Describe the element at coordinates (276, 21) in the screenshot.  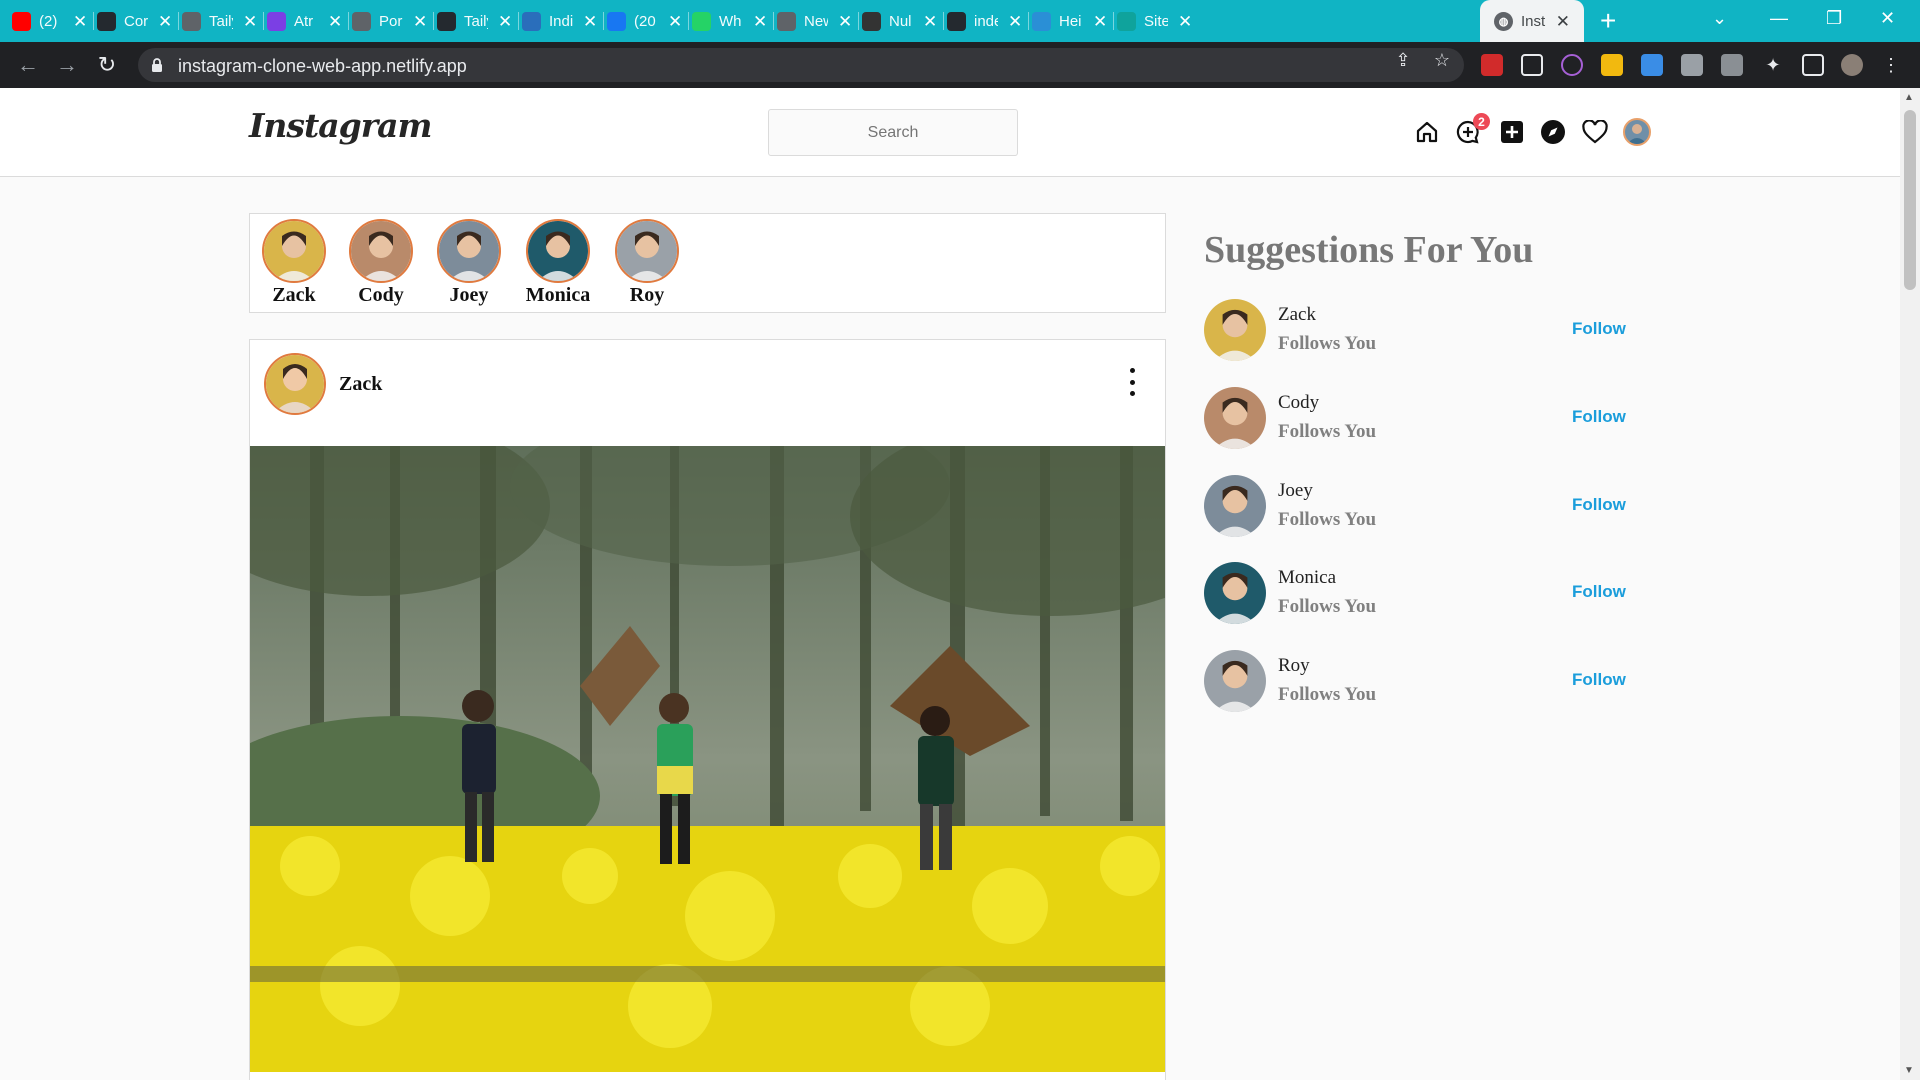
I see `atr-icon` at that location.